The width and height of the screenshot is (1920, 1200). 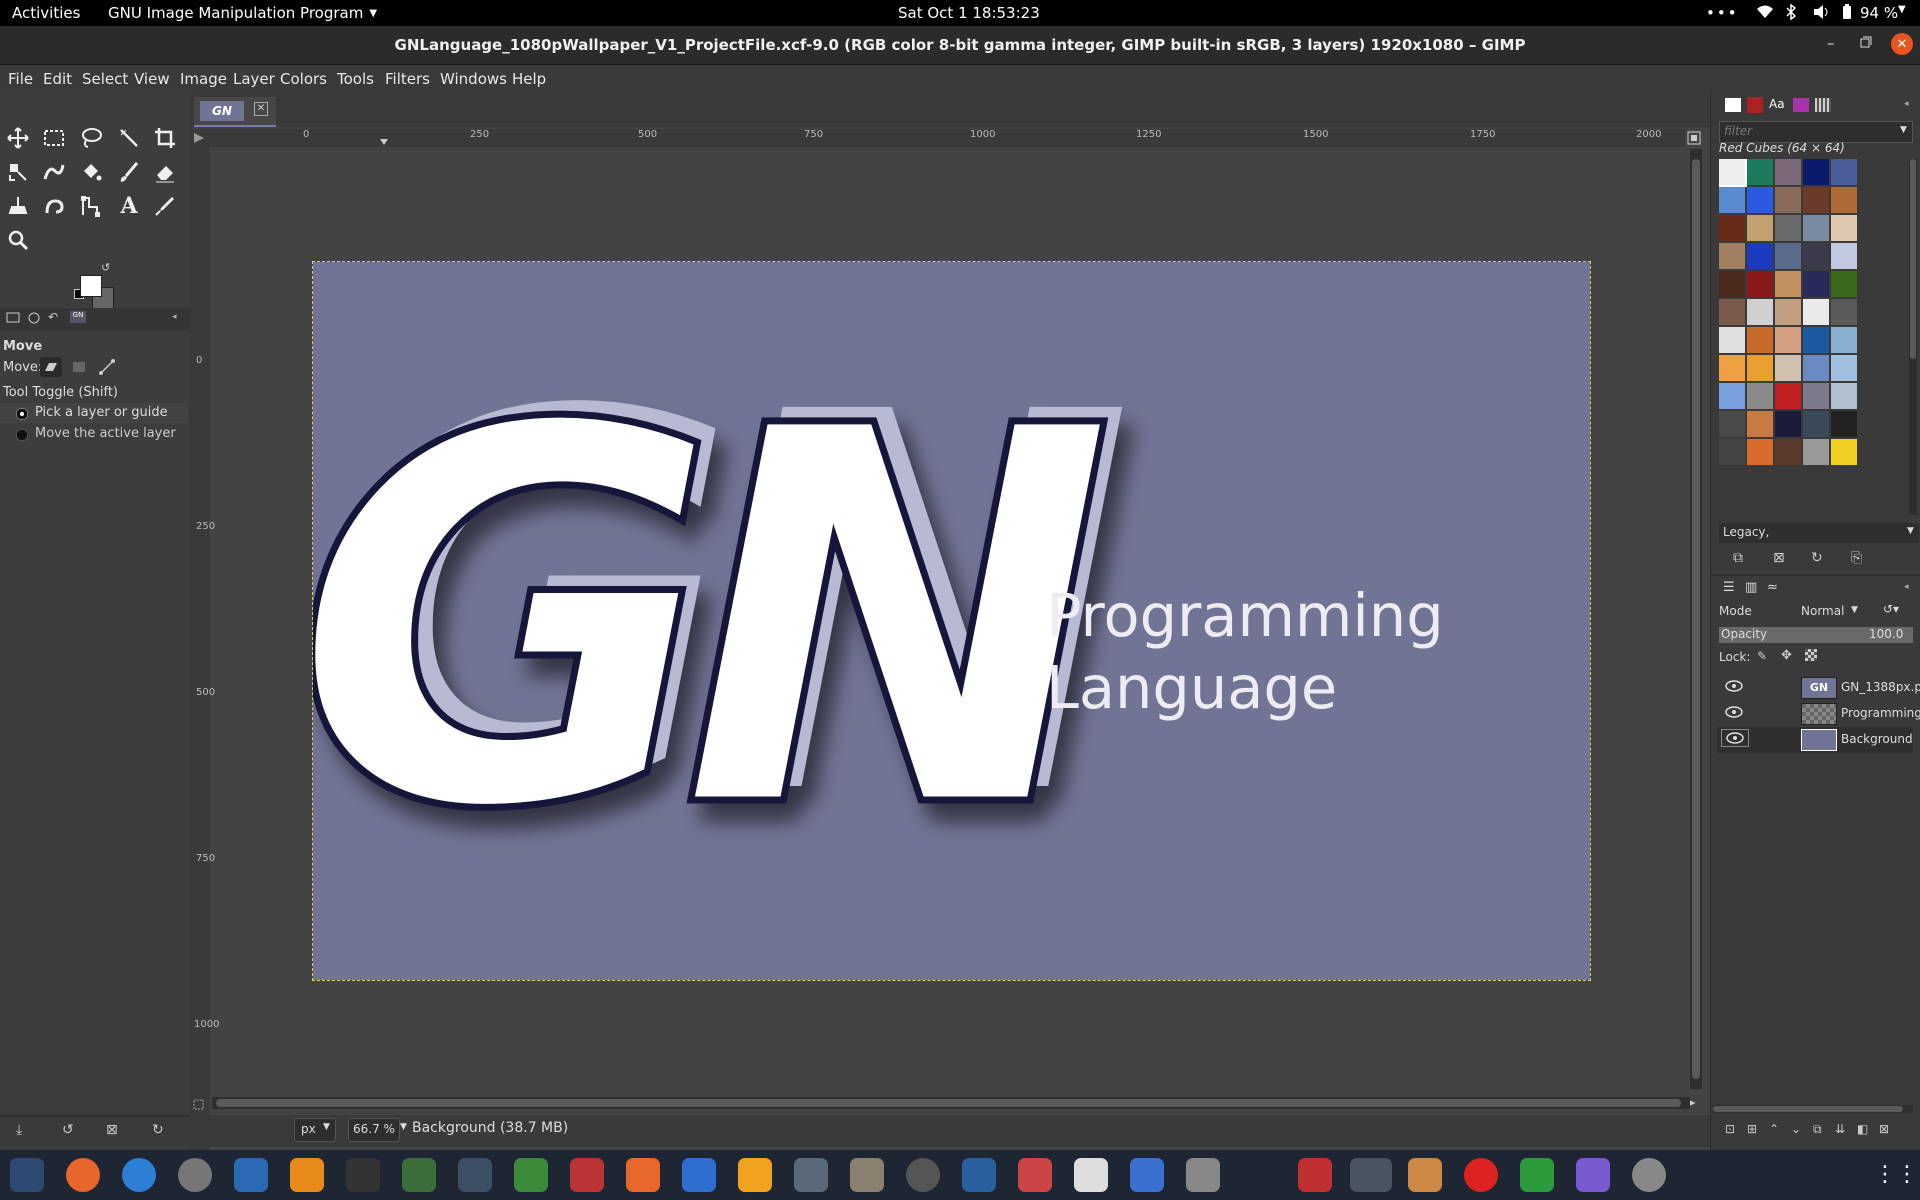 What do you see at coordinates (195, 1175) in the screenshot?
I see `settings-icon` at bounding box center [195, 1175].